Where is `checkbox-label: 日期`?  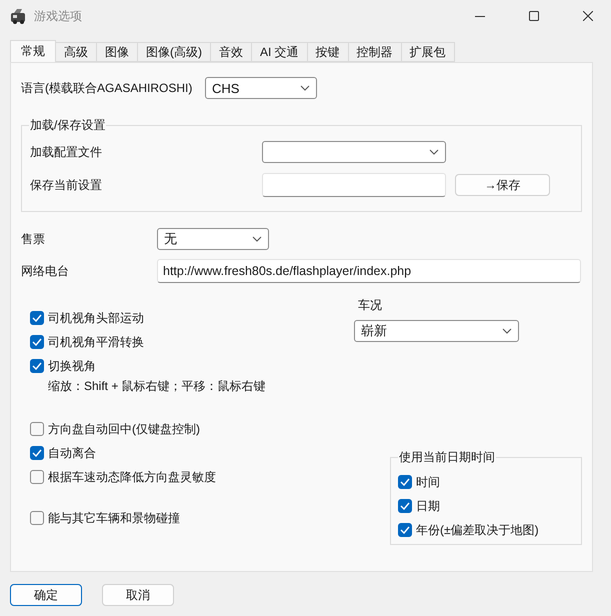 checkbox-label: 日期 is located at coordinates (428, 506).